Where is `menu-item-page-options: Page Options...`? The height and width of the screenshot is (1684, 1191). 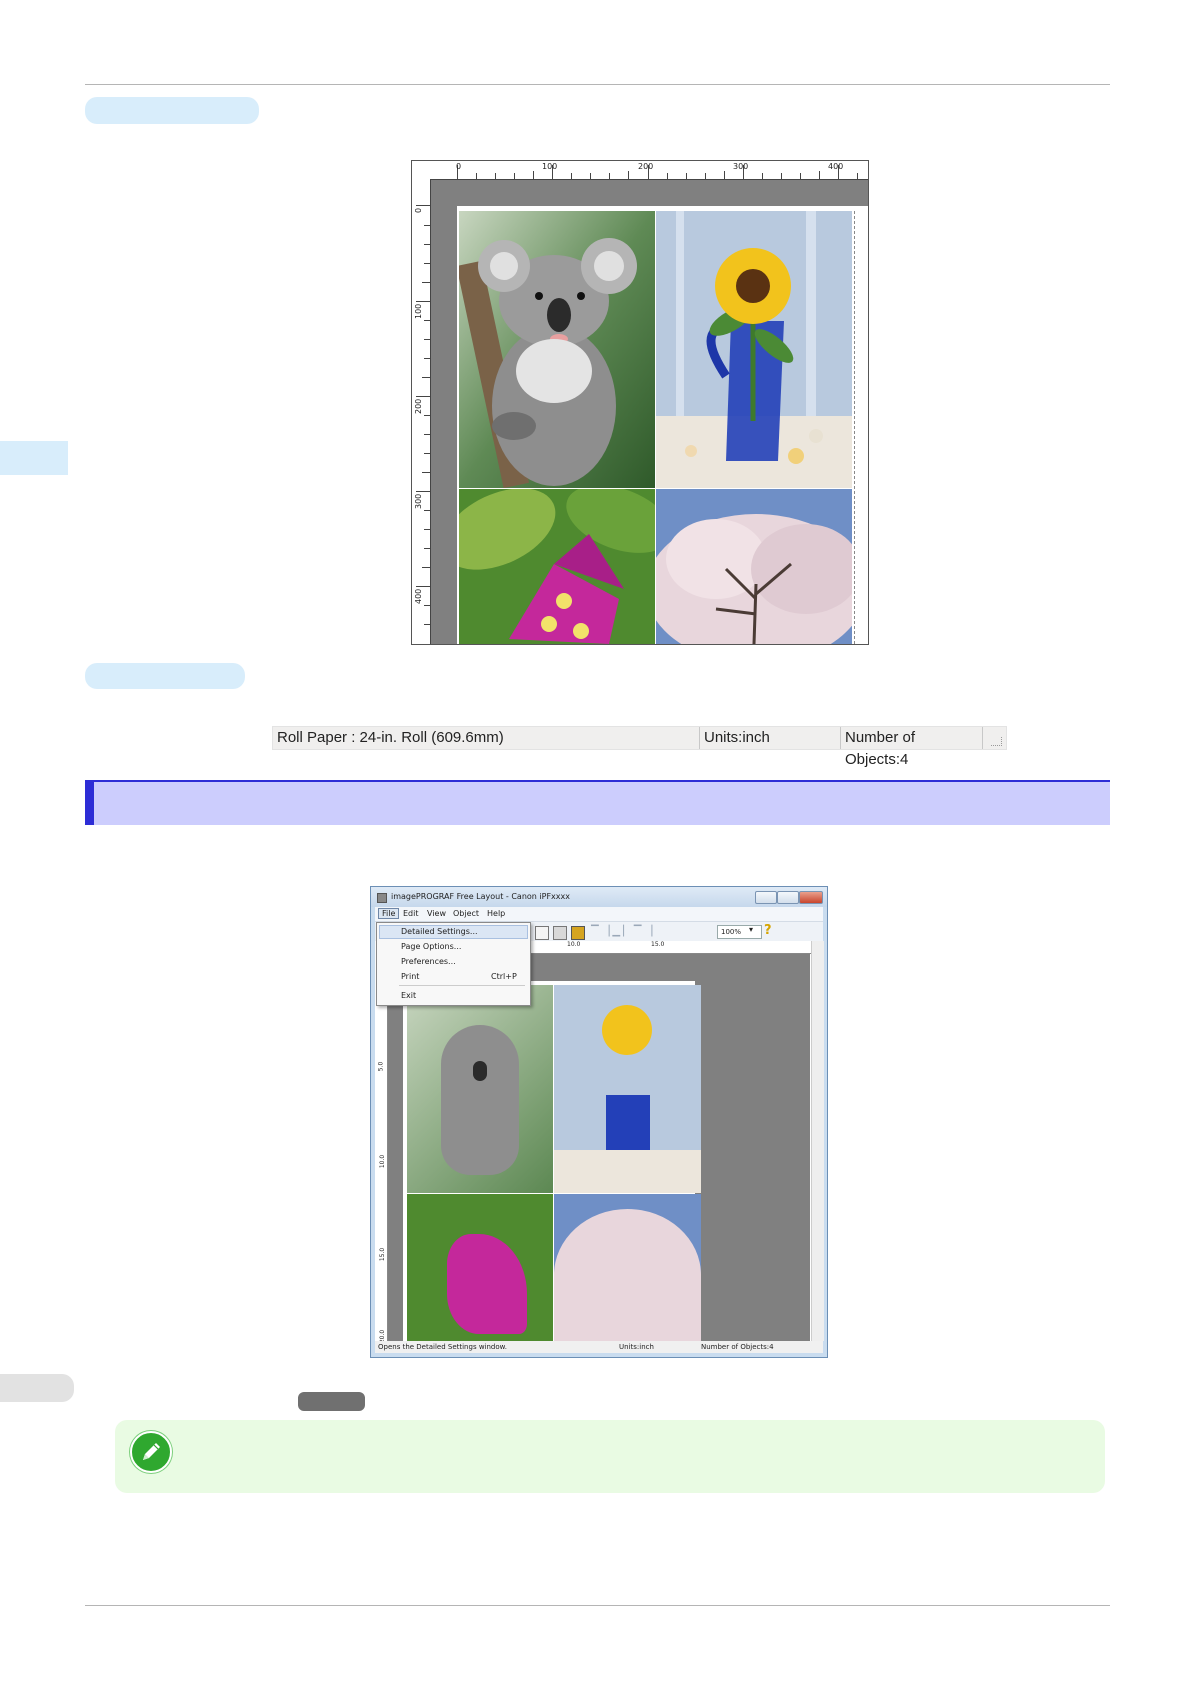 menu-item-page-options: Page Options... is located at coordinates (431, 946).